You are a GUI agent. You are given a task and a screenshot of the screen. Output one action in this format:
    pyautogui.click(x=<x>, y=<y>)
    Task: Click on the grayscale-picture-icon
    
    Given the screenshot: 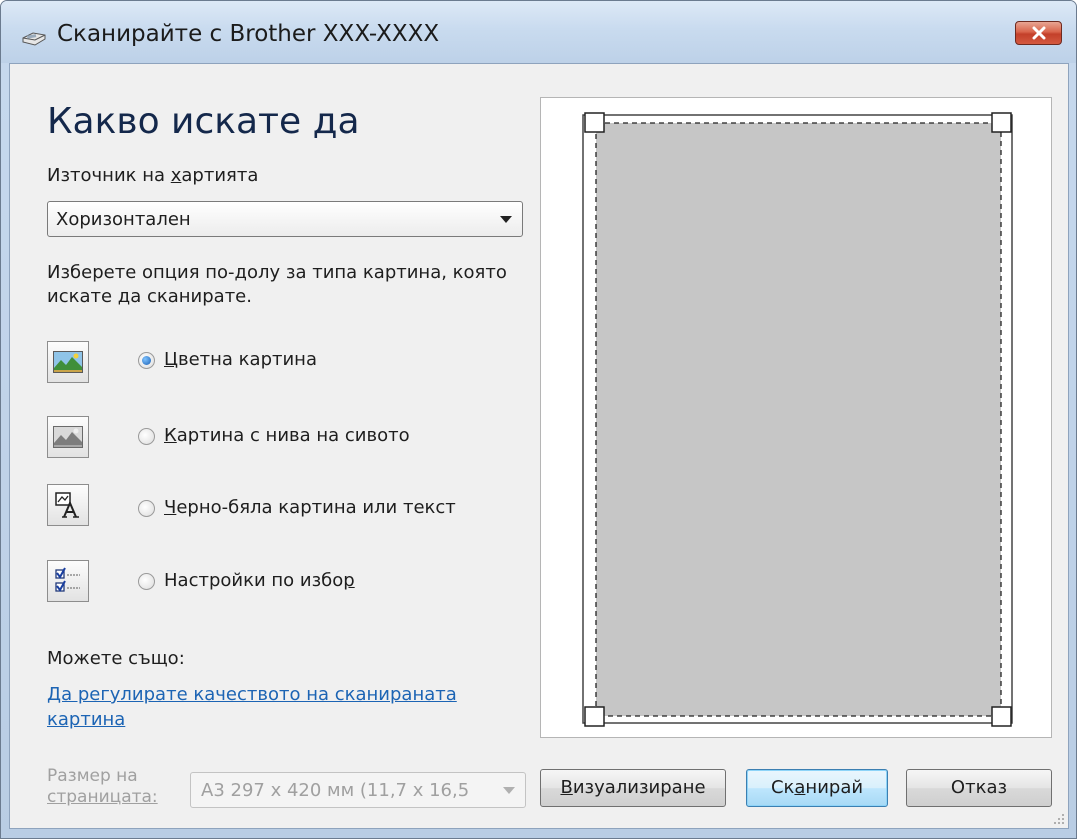 What is the action you would take?
    pyautogui.click(x=68, y=437)
    